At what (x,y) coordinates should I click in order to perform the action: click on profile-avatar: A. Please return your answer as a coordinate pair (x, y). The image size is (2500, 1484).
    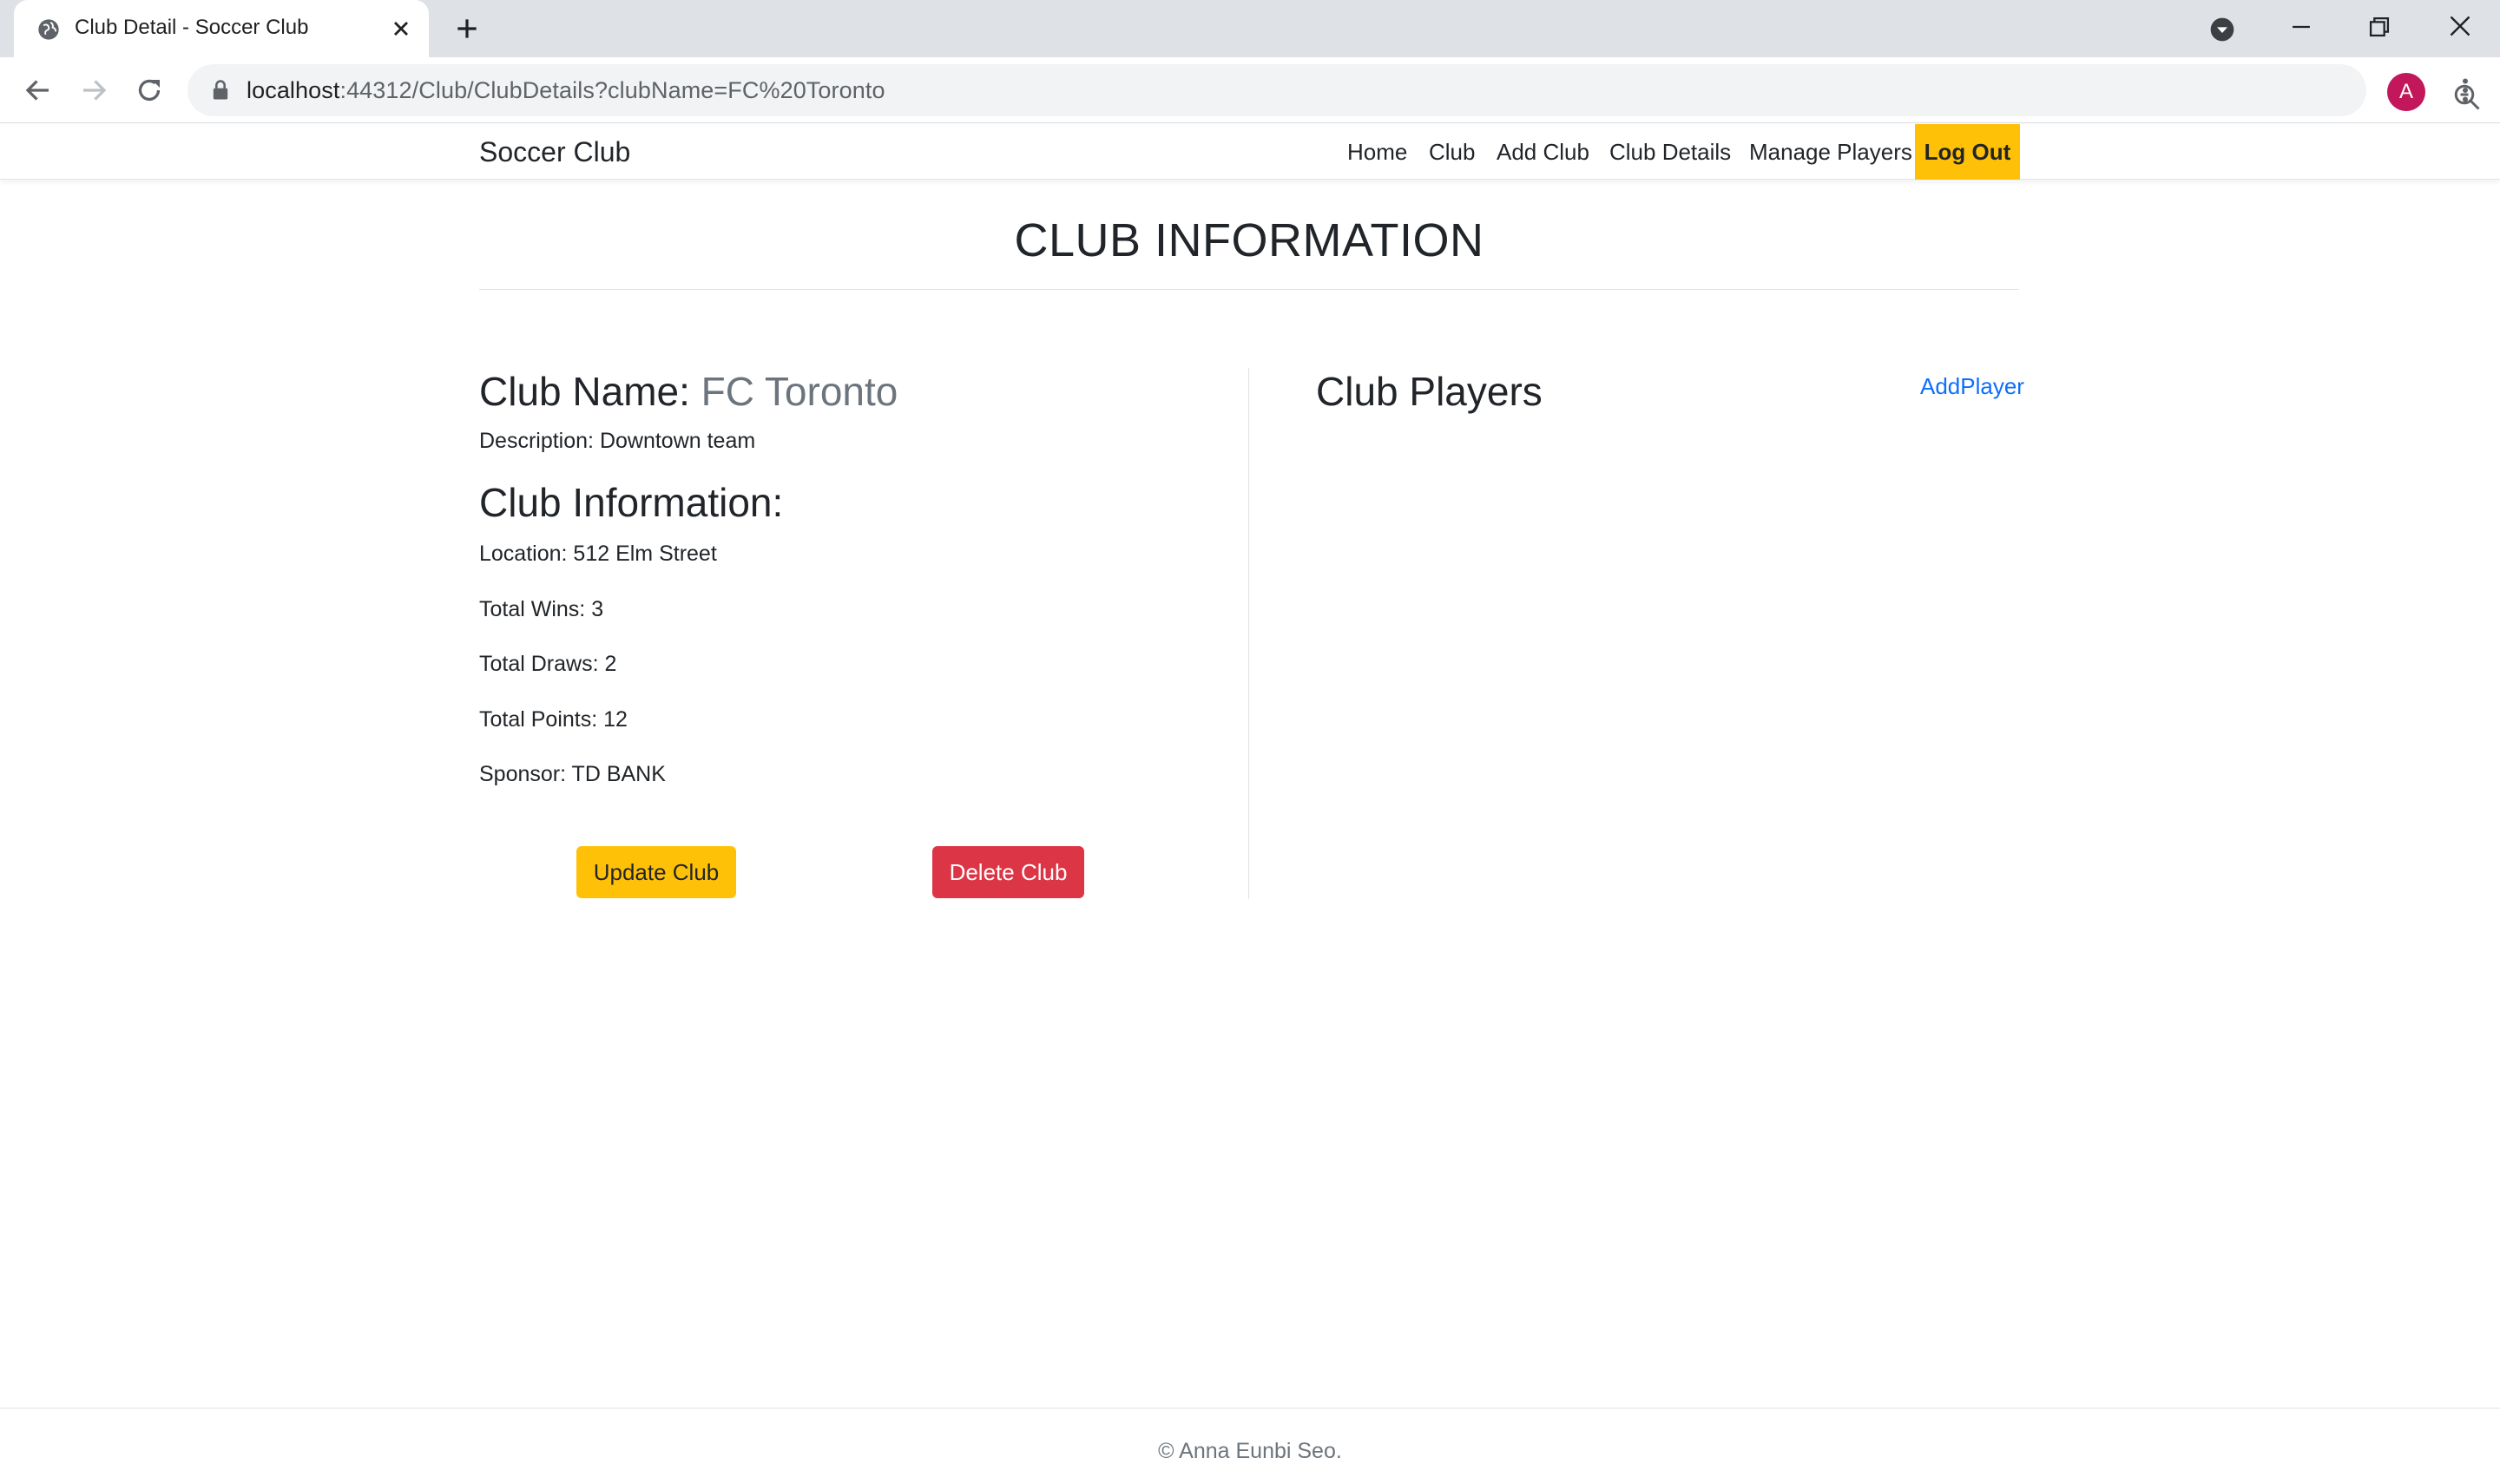
    Looking at the image, I should click on (2406, 92).